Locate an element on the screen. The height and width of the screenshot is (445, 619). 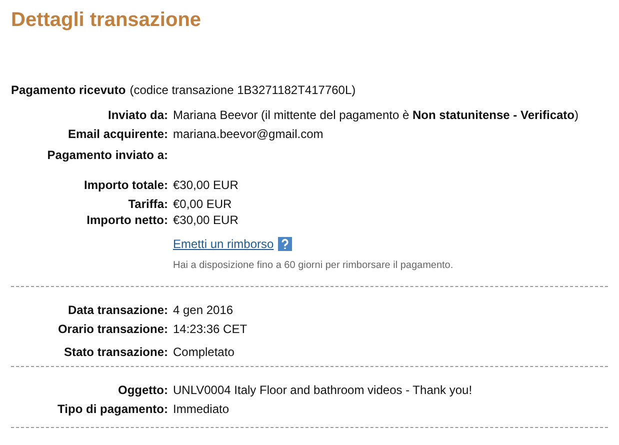
field-value: mariana.beevor@gmail.com is located at coordinates (248, 134).